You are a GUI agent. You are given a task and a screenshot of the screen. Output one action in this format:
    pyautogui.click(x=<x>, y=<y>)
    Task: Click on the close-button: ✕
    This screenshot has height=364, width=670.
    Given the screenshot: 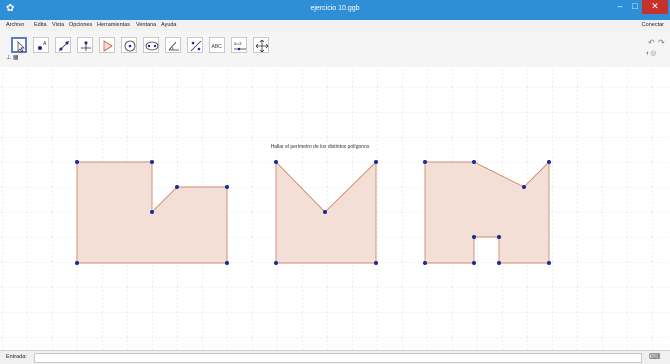 What is the action you would take?
    pyautogui.click(x=655, y=7)
    